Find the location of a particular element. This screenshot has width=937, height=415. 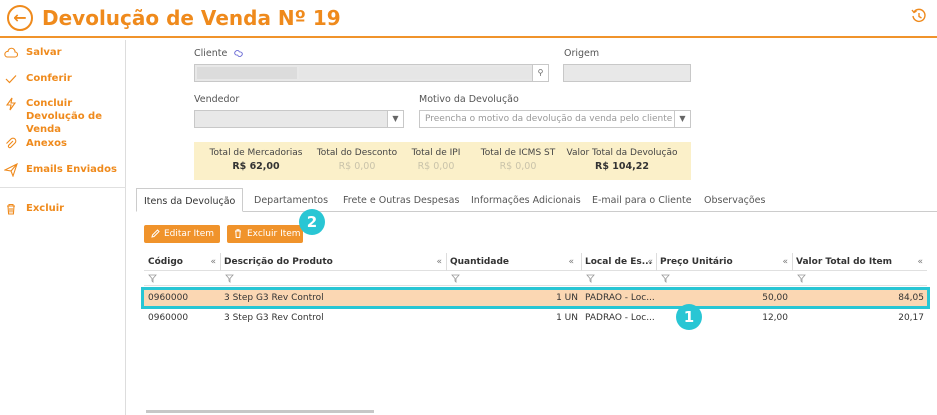

valor-total-devolucao: Valor Total da Devolução R$ 104,22 is located at coordinates (622, 160).